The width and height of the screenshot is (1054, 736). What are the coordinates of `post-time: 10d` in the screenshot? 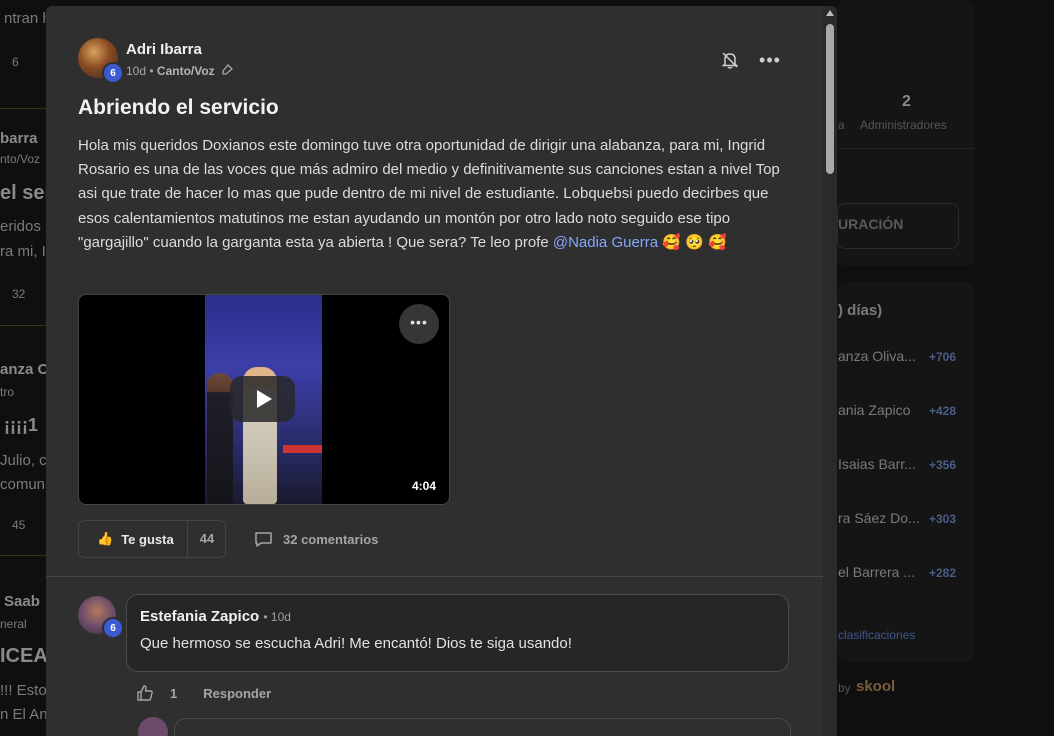 It's located at (136, 71).